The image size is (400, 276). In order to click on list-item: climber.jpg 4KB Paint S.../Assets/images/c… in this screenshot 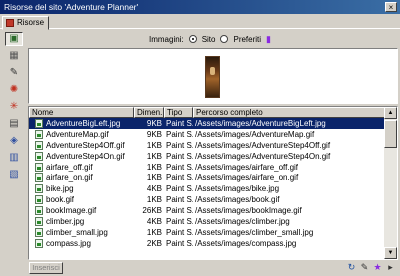, I will do `click(207, 221)`.